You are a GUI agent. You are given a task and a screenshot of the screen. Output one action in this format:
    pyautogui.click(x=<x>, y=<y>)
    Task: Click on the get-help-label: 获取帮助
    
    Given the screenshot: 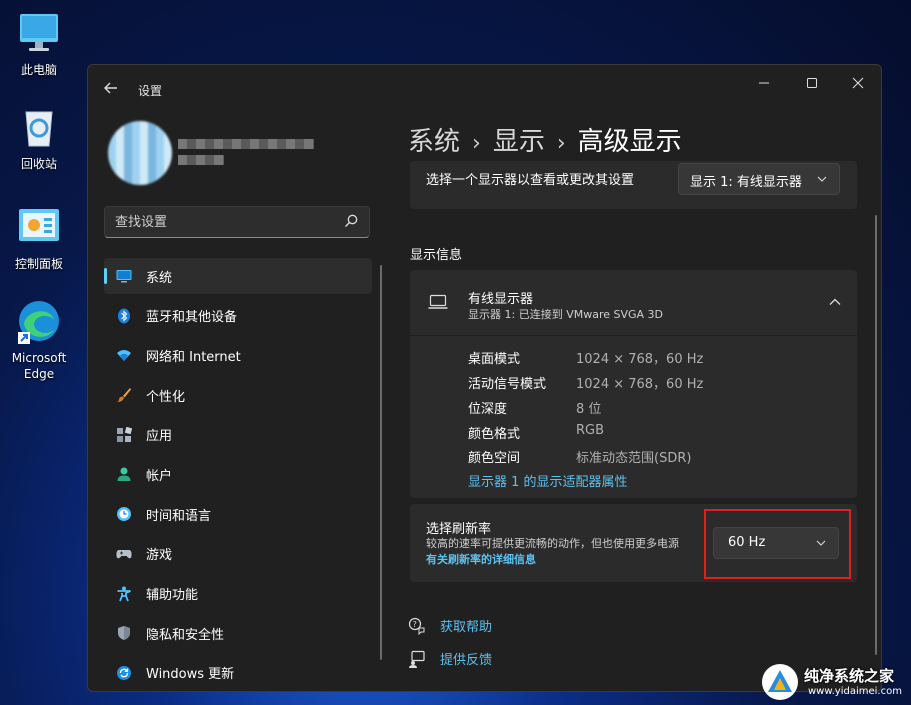 What is the action you would take?
    pyautogui.click(x=466, y=627)
    